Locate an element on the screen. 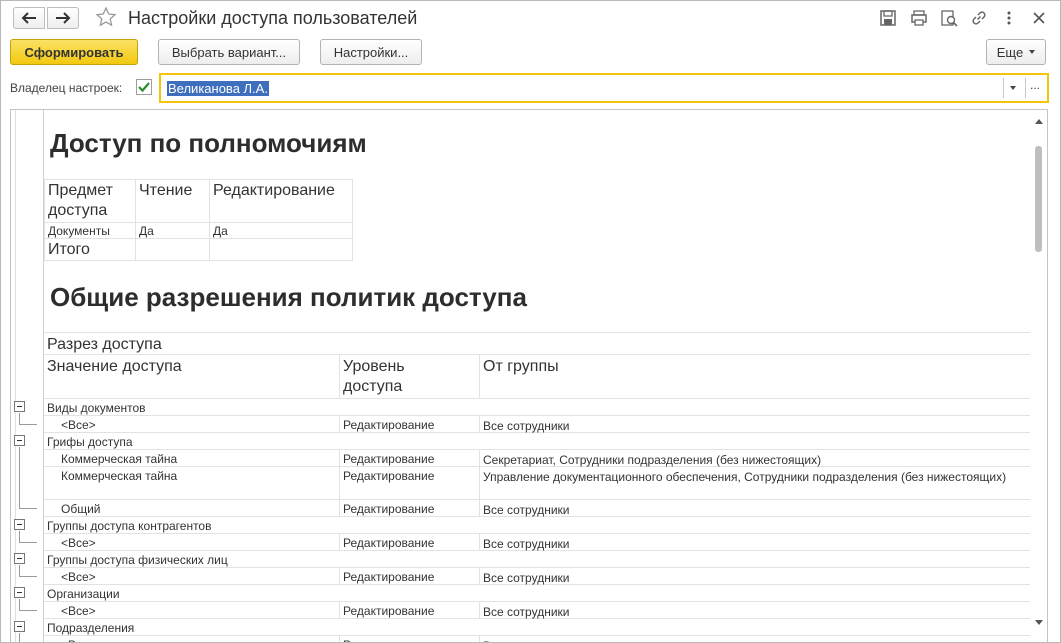 This screenshot has width=1061, height=643. group-row: Организации is located at coordinates (538, 593).